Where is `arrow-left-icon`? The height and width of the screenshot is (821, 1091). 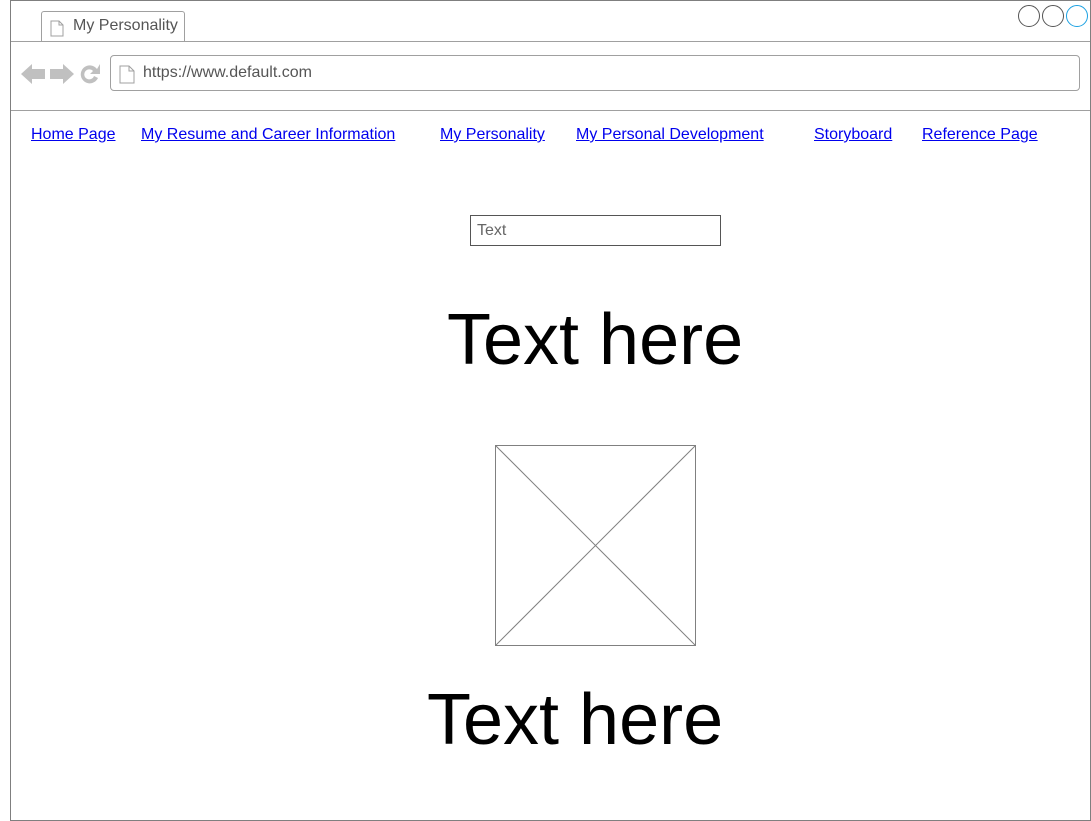 arrow-left-icon is located at coordinates (33, 76).